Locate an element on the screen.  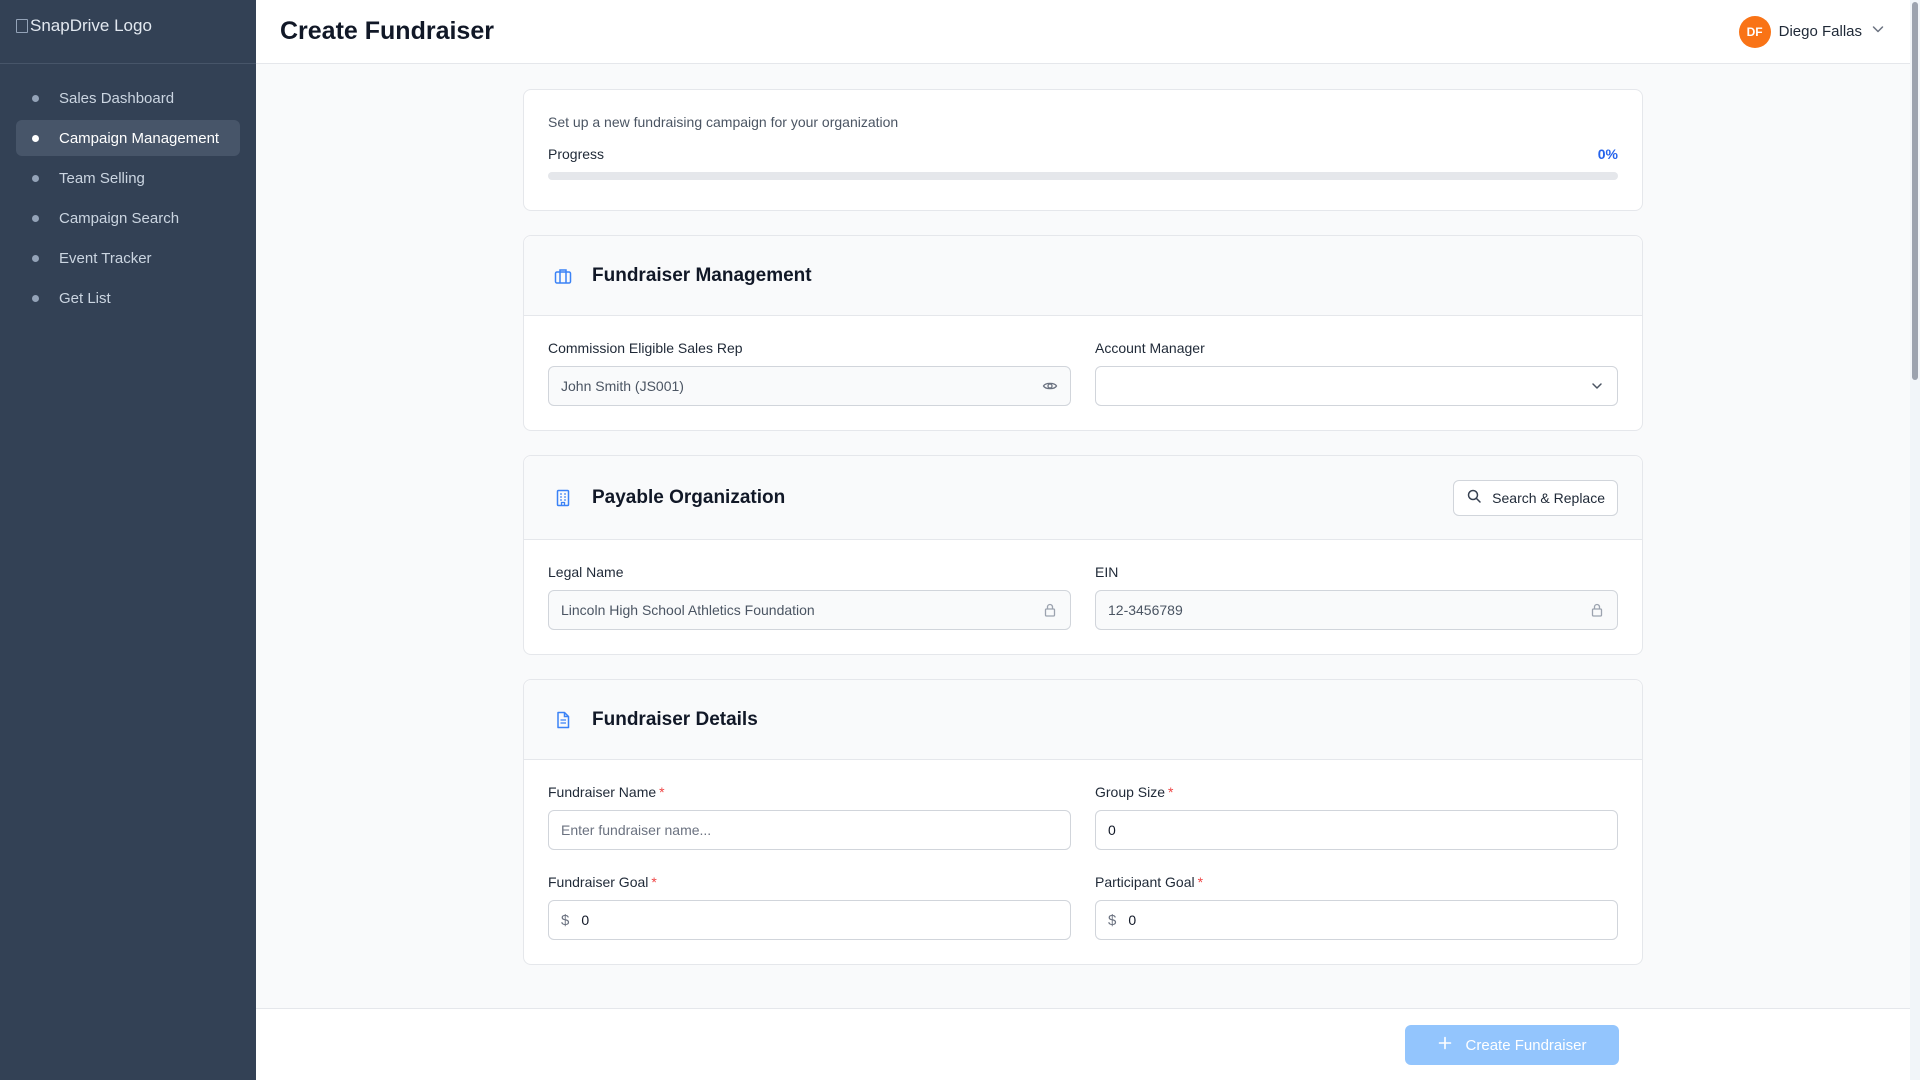
progress-label: Progress is located at coordinates (576, 154).